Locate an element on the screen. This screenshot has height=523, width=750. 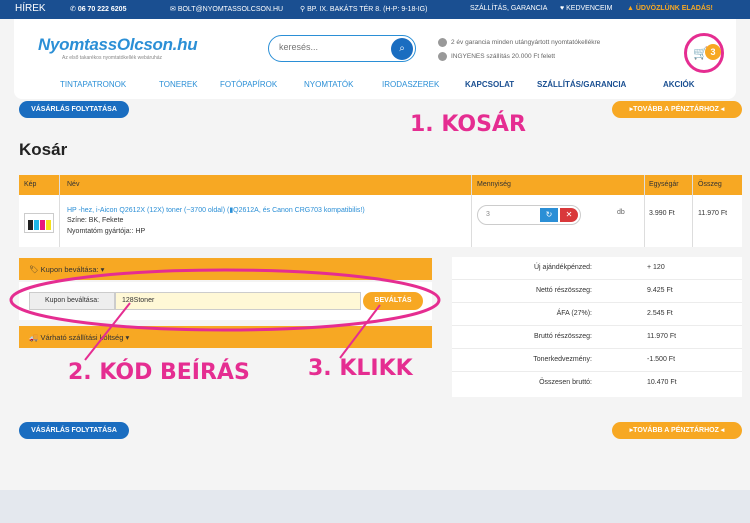
summary-row: Bruttó részösszeg: 11.970 Ft is located at coordinates (597, 337).